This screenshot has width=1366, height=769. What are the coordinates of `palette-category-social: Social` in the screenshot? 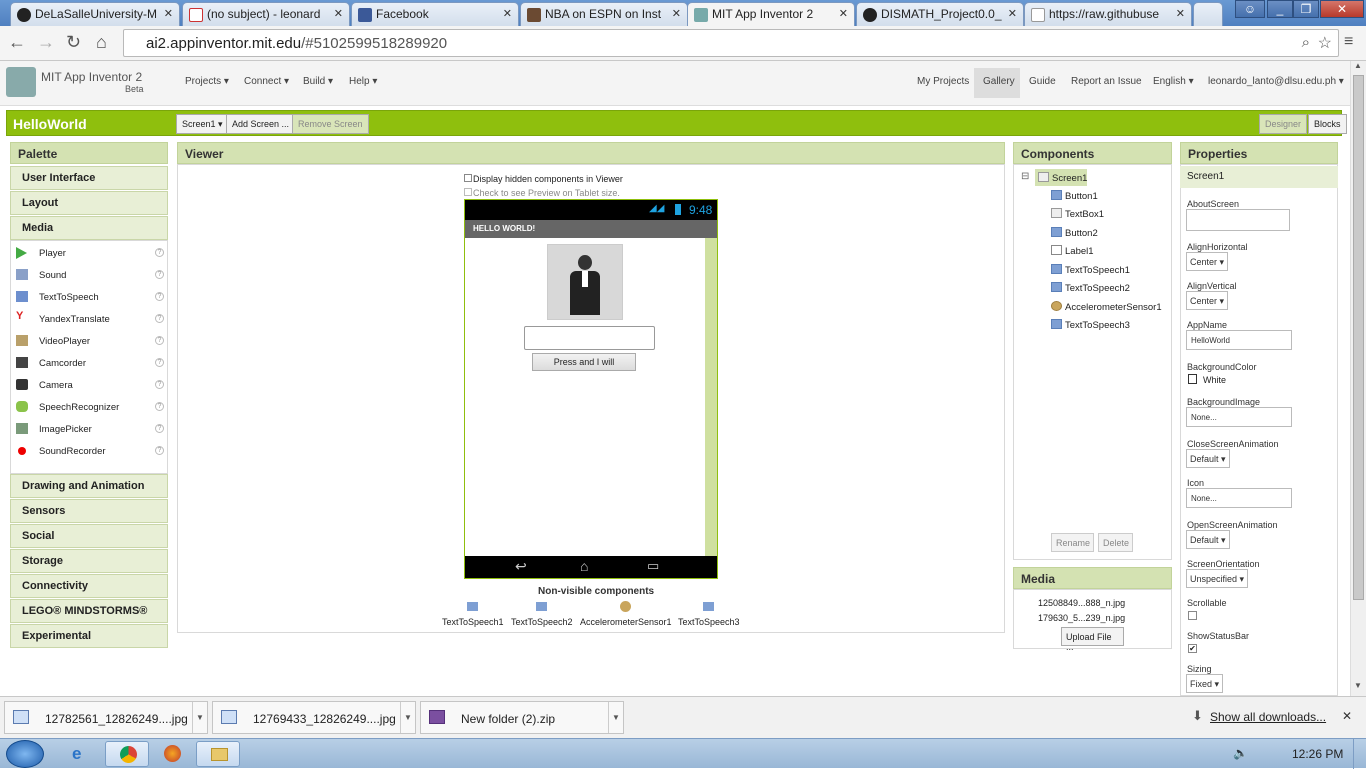 It's located at (89, 536).